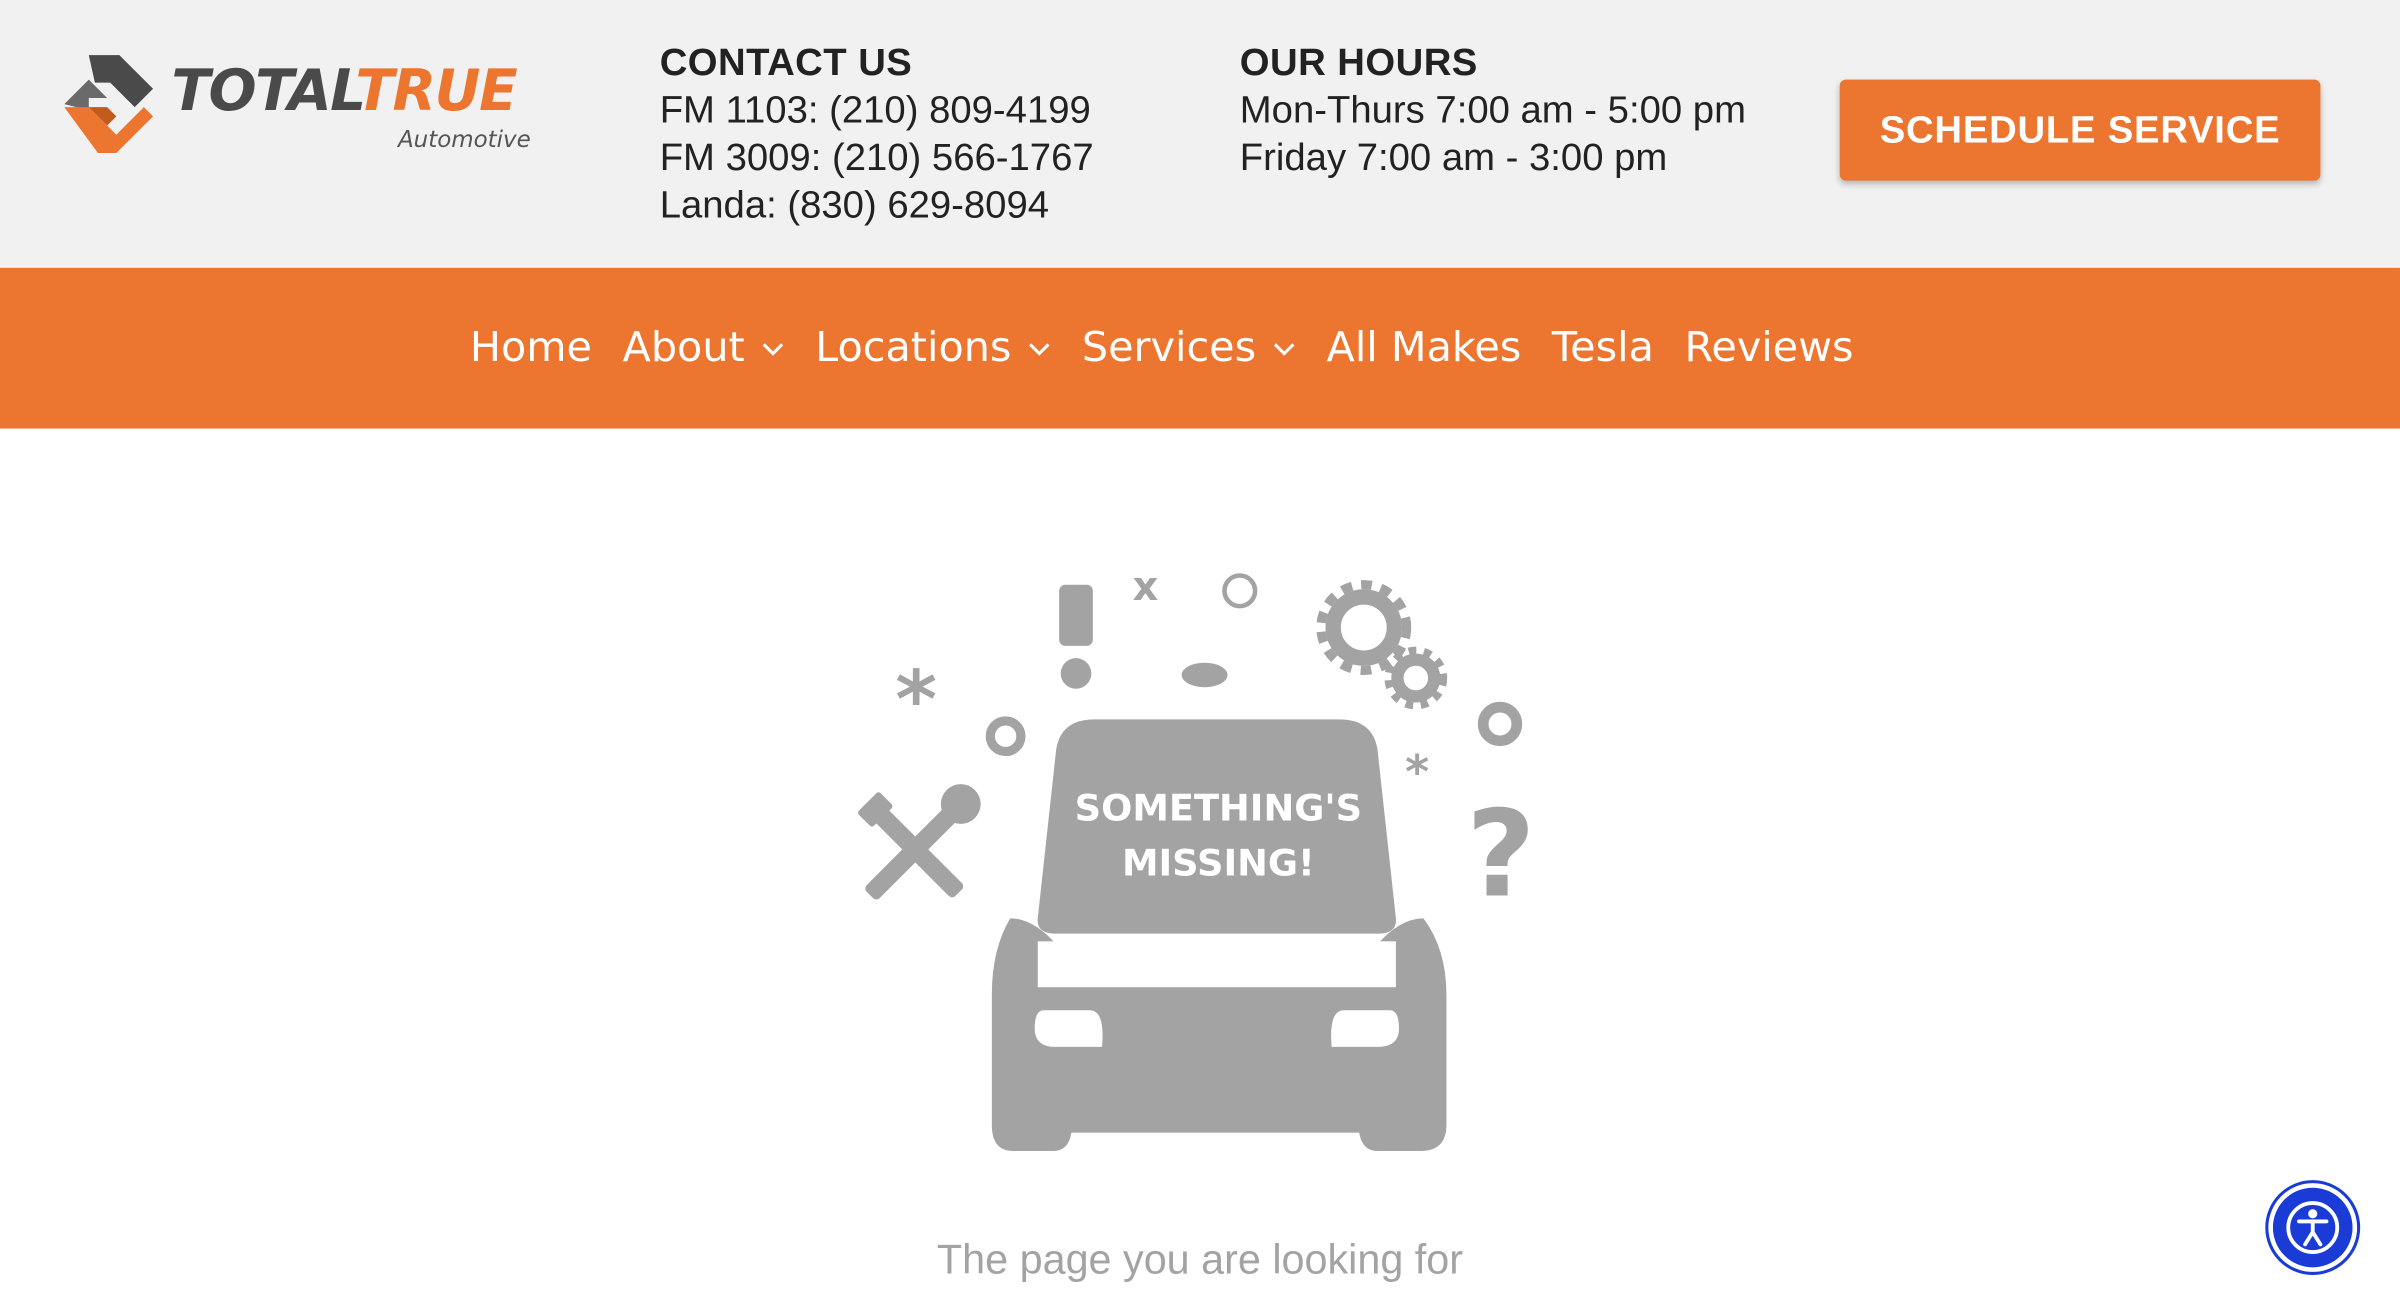 This screenshot has height=1298, width=2400. What do you see at coordinates (877, 158) in the screenshot?
I see `phone-fm3009: FM 3009: (210) 566-1767` at bounding box center [877, 158].